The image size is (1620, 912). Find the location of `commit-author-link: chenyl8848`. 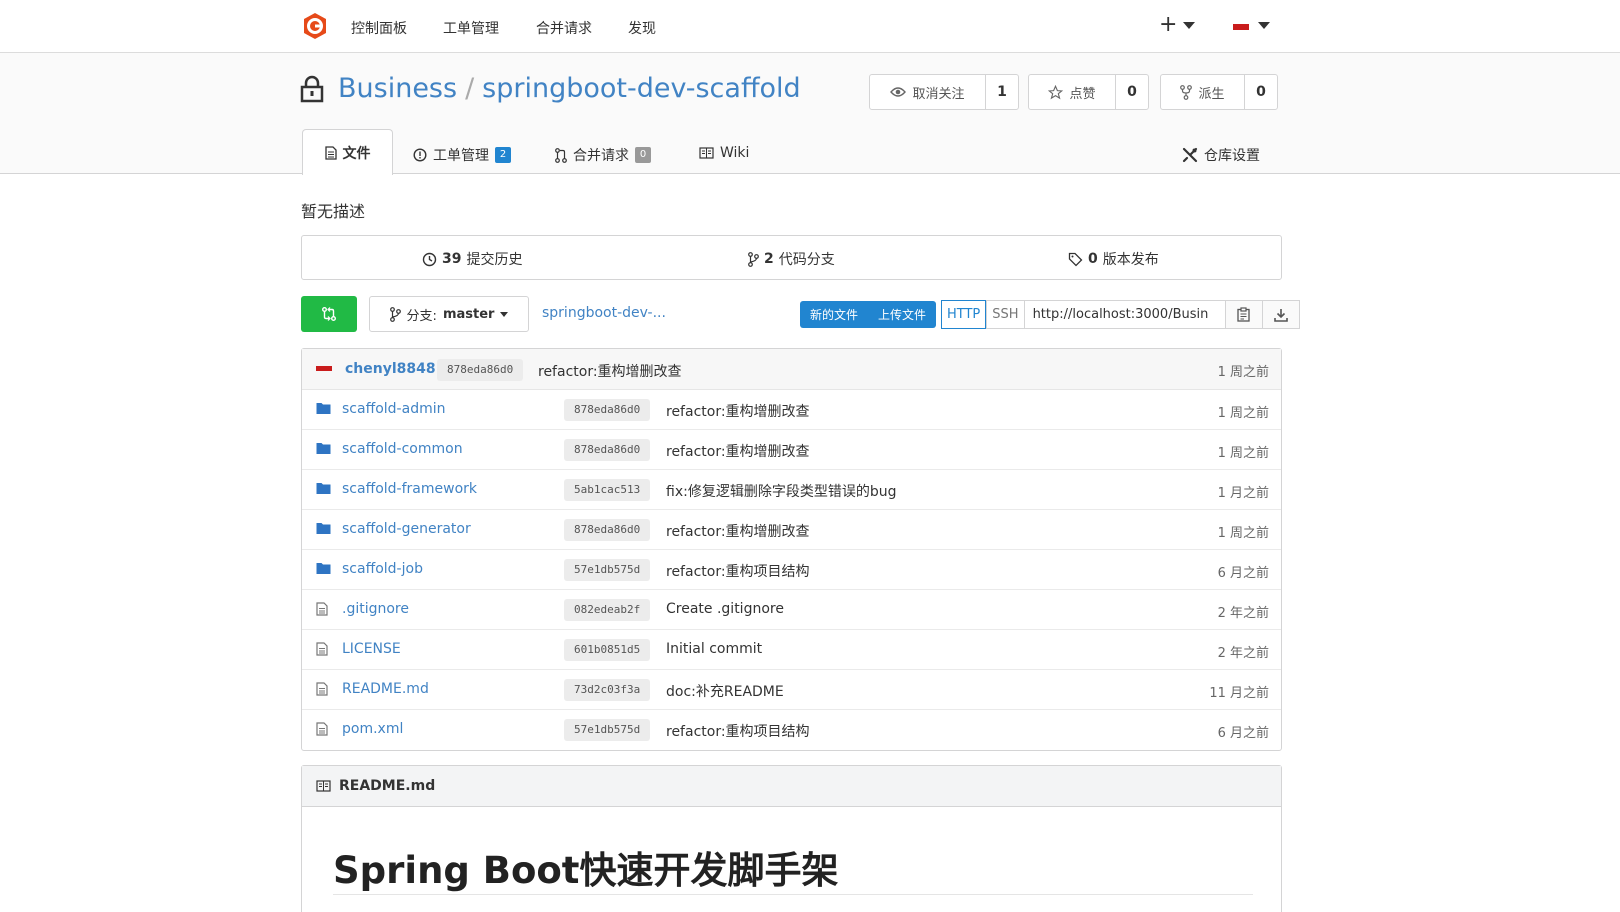

commit-author-link: chenyl8848 is located at coordinates (390, 369).